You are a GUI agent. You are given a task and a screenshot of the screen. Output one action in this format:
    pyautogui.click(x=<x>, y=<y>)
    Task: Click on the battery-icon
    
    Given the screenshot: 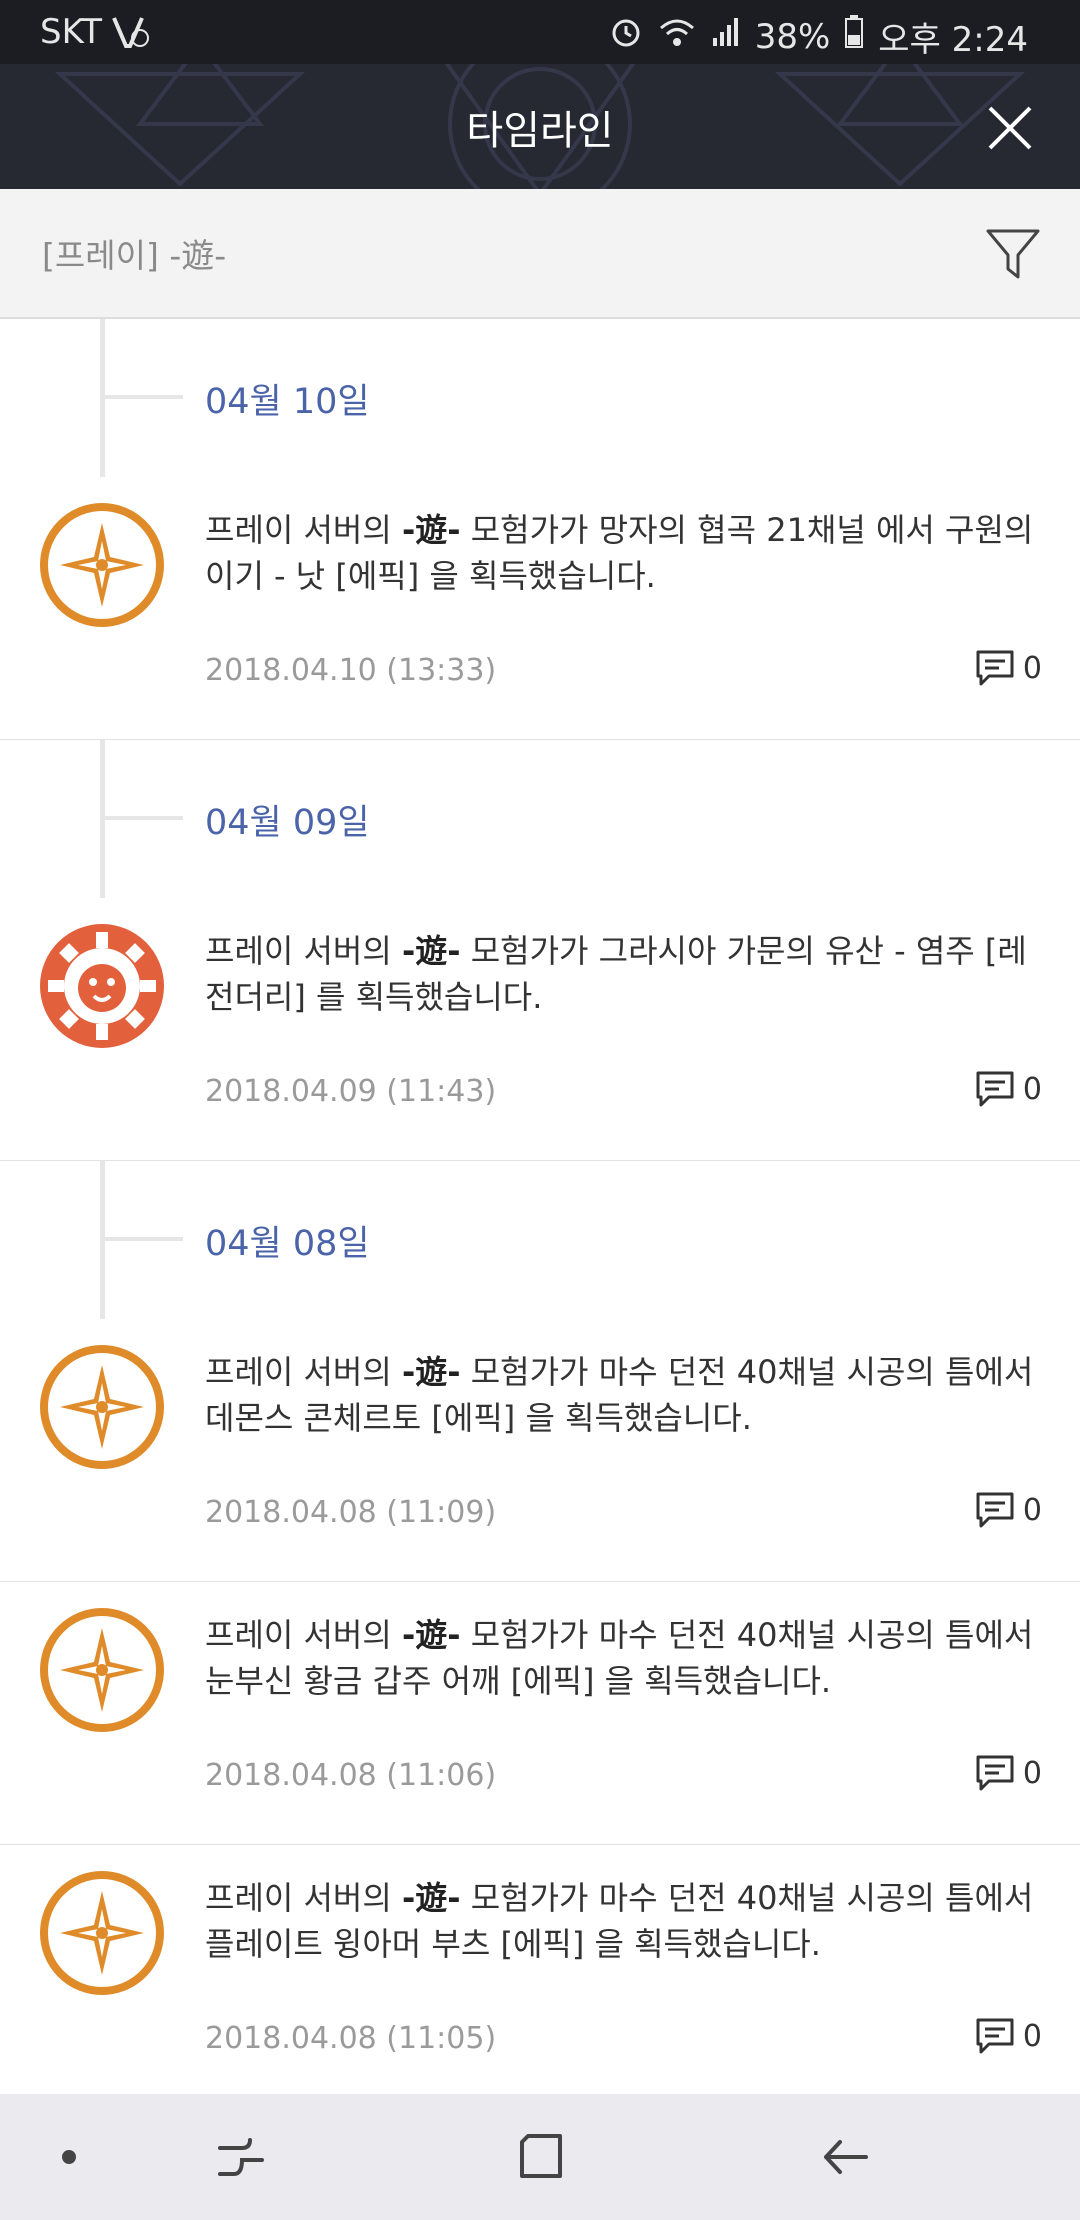 What is the action you would take?
    pyautogui.click(x=854, y=36)
    